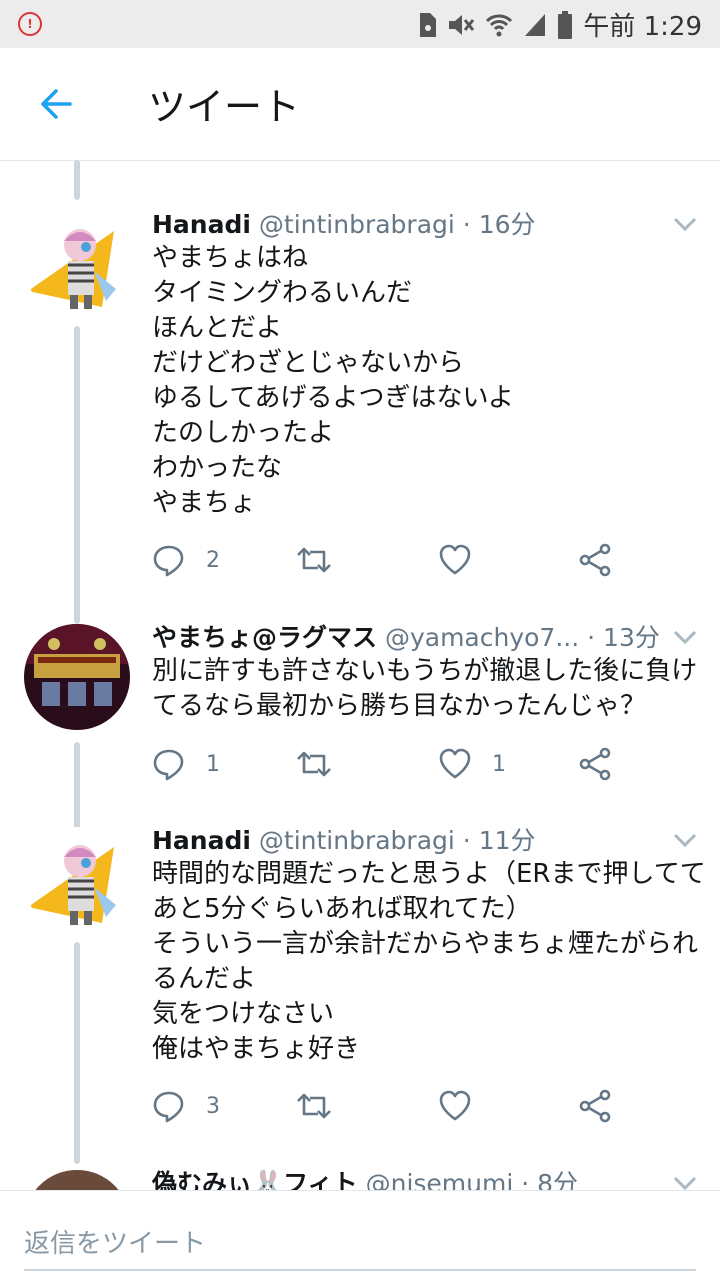  I want to click on tweet-line: 時間的な問題だったと思うよ（ERまで押してて, so click(429, 874).